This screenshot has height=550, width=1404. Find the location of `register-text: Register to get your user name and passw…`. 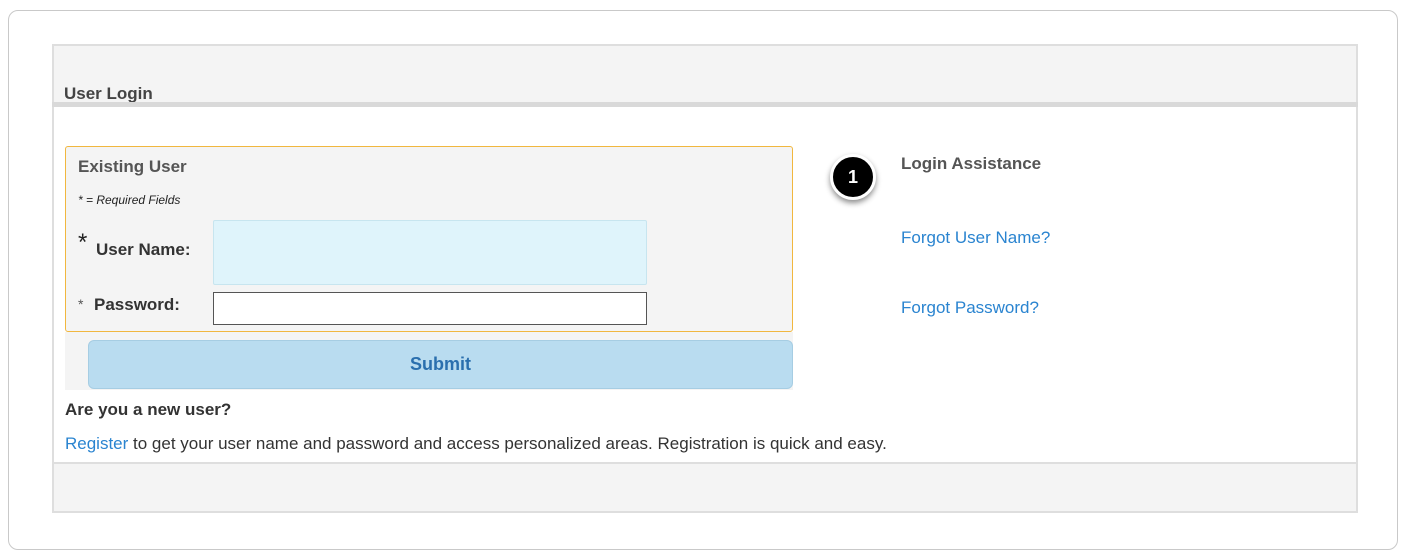

register-text: Register to get your user name and passw… is located at coordinates (476, 444).